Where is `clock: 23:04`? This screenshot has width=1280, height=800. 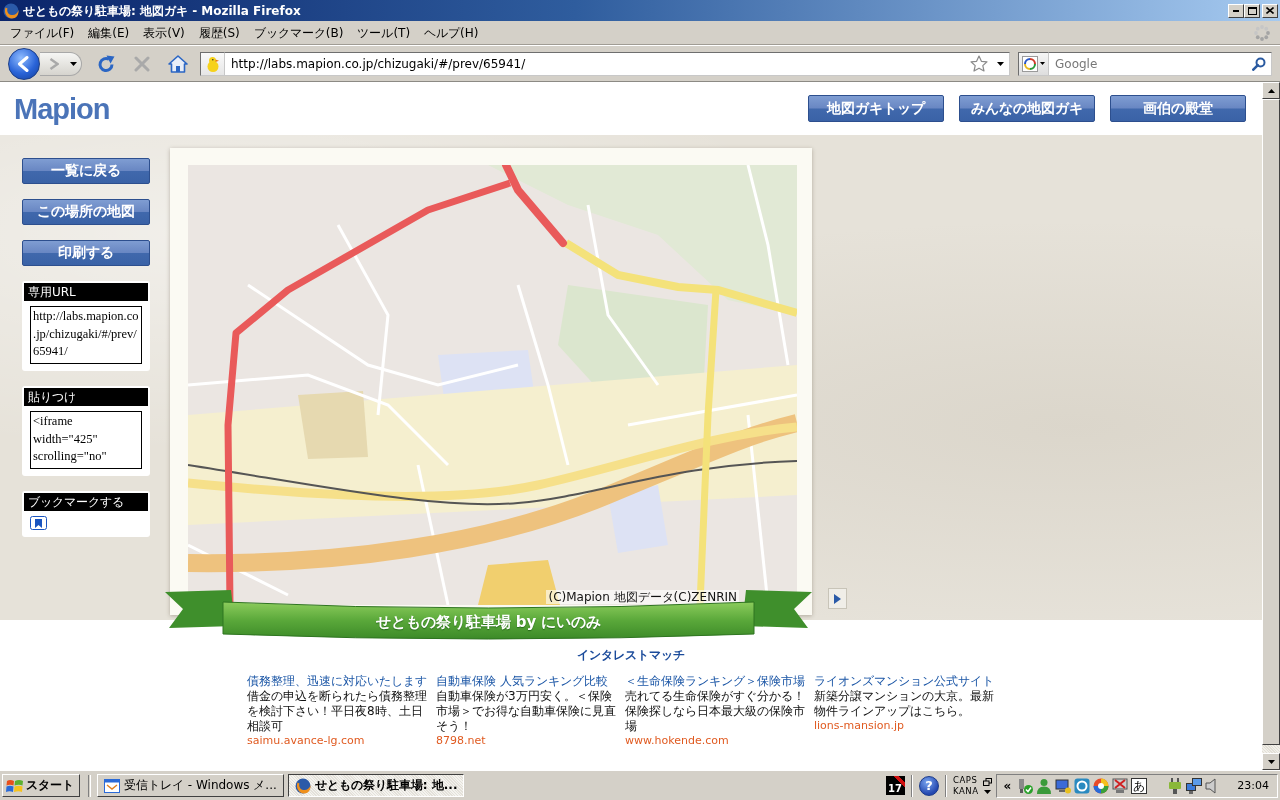
clock: 23:04 is located at coordinates (1253, 785).